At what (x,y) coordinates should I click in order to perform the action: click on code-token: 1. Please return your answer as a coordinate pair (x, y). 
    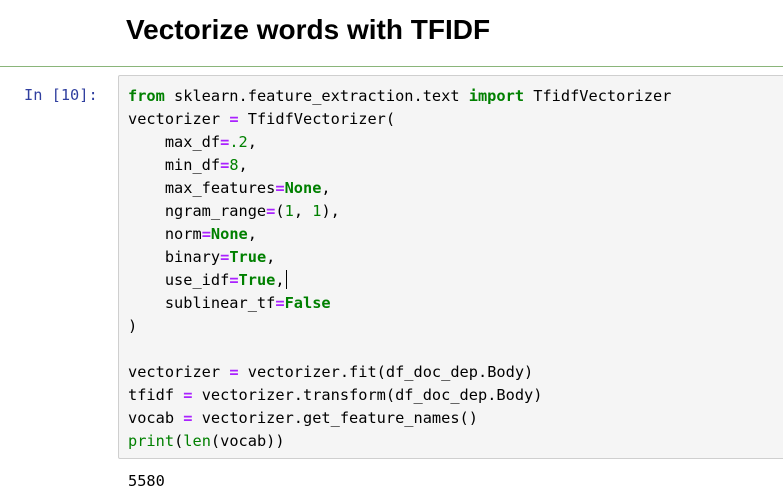
    Looking at the image, I should click on (289, 211).